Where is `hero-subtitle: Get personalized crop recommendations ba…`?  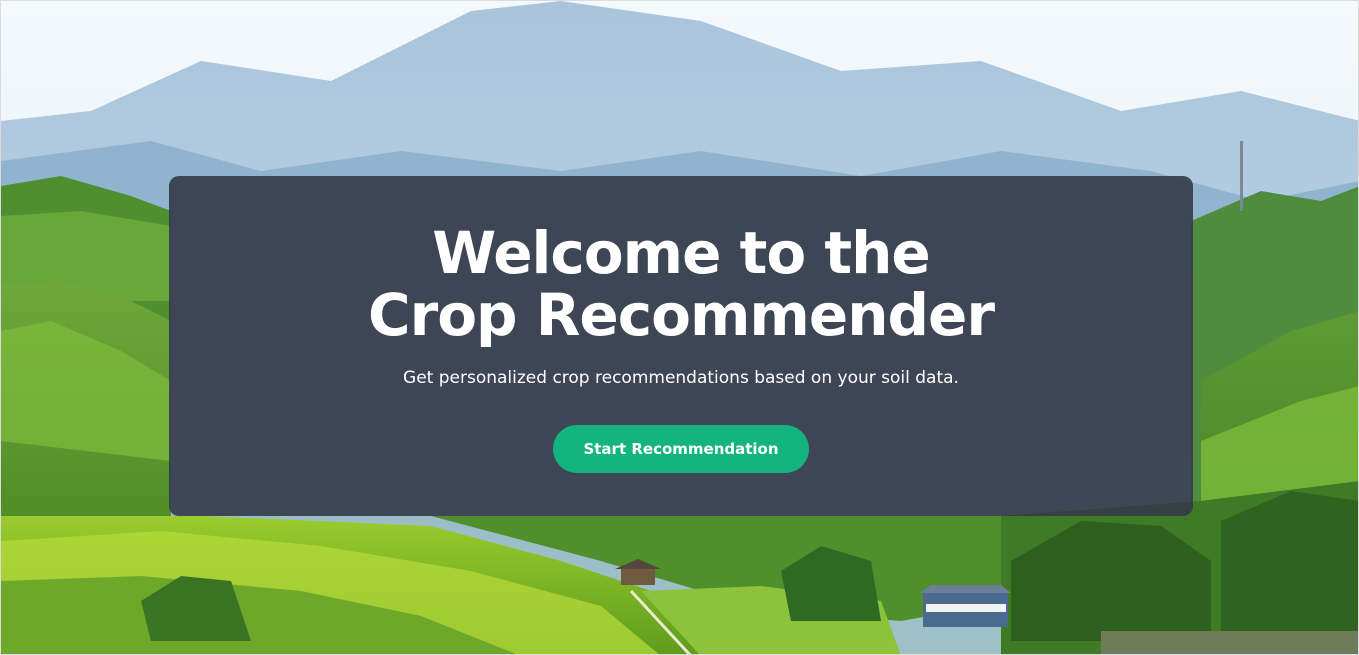 hero-subtitle: Get personalized crop recommendations ba… is located at coordinates (681, 378).